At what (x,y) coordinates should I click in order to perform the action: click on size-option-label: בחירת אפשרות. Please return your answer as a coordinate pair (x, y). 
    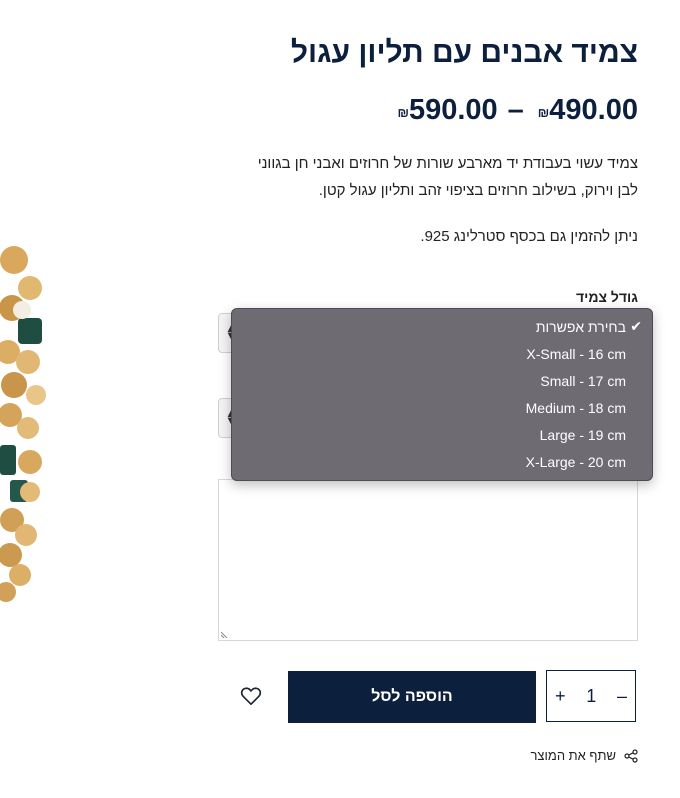
    Looking at the image, I should click on (580, 327).